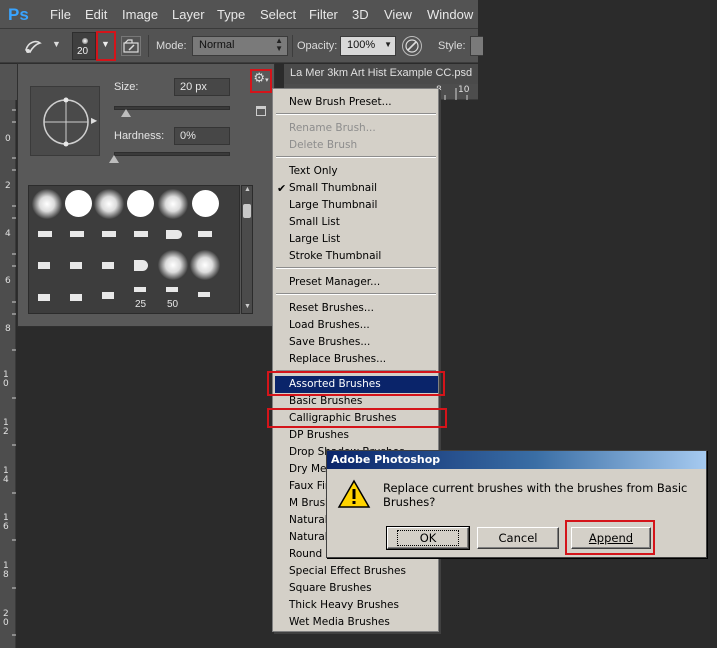 This screenshot has width=717, height=648. I want to click on brush-thumb-fan, so click(174, 234).